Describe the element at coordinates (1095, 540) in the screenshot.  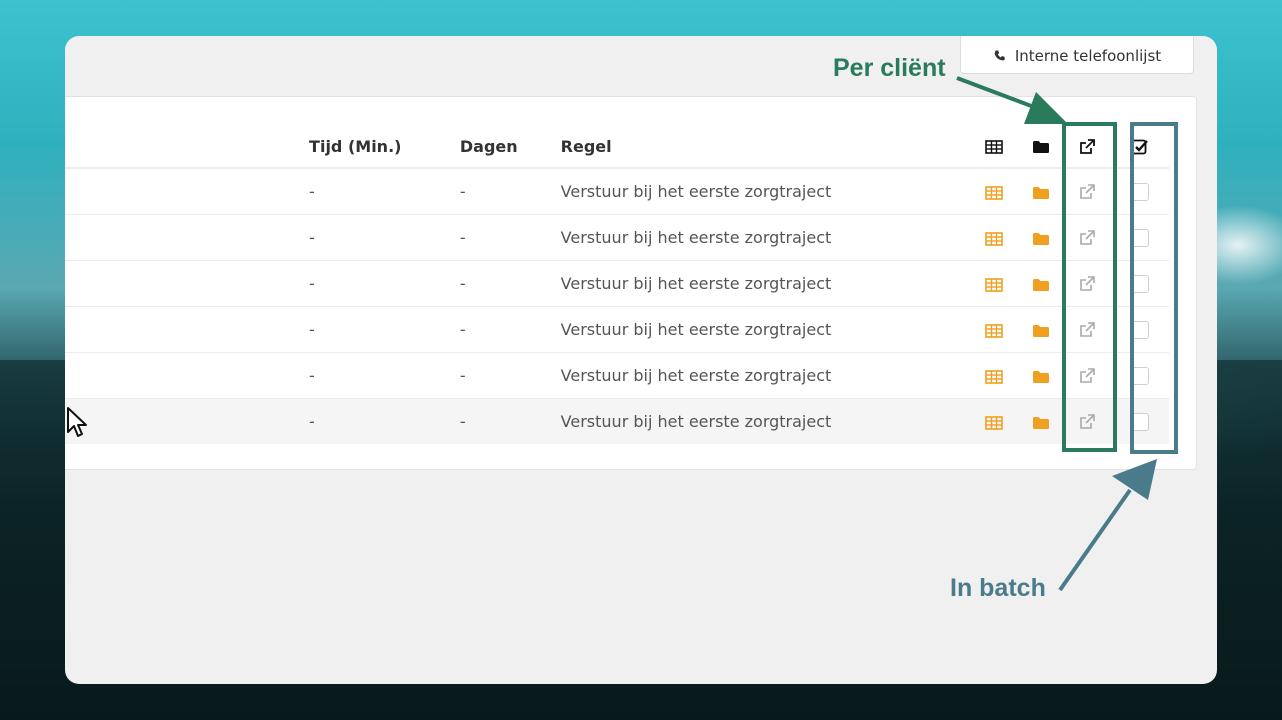
I see `in-batch-arrow` at that location.